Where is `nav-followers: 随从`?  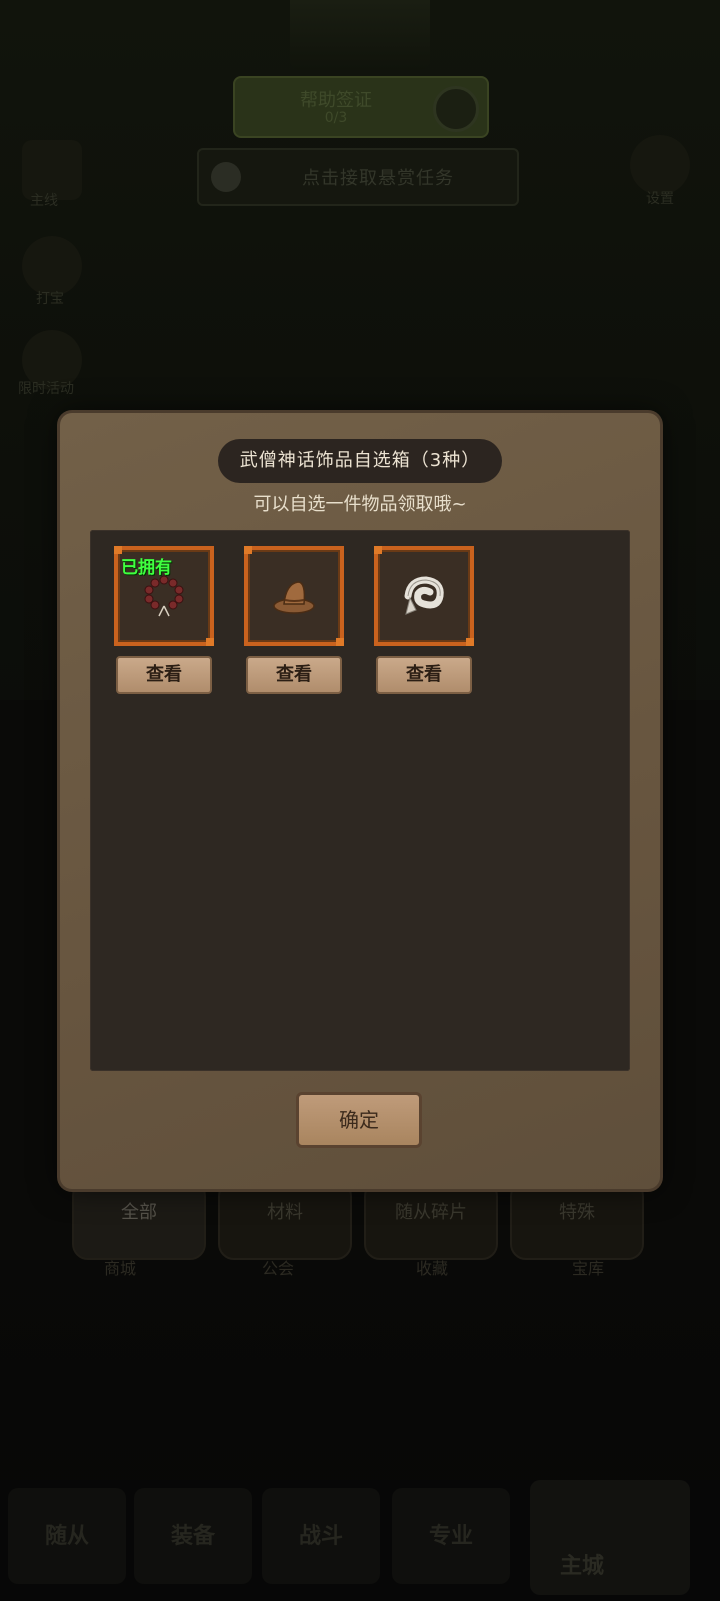
nav-followers: 随从 is located at coordinates (67, 1536).